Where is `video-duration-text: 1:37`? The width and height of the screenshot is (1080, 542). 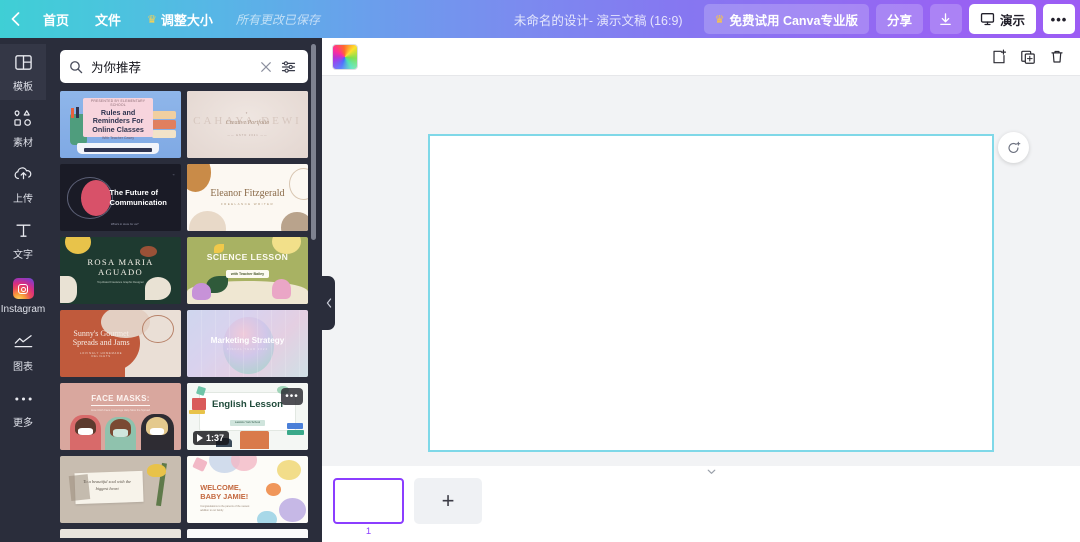 video-duration-text: 1:37 is located at coordinates (215, 438).